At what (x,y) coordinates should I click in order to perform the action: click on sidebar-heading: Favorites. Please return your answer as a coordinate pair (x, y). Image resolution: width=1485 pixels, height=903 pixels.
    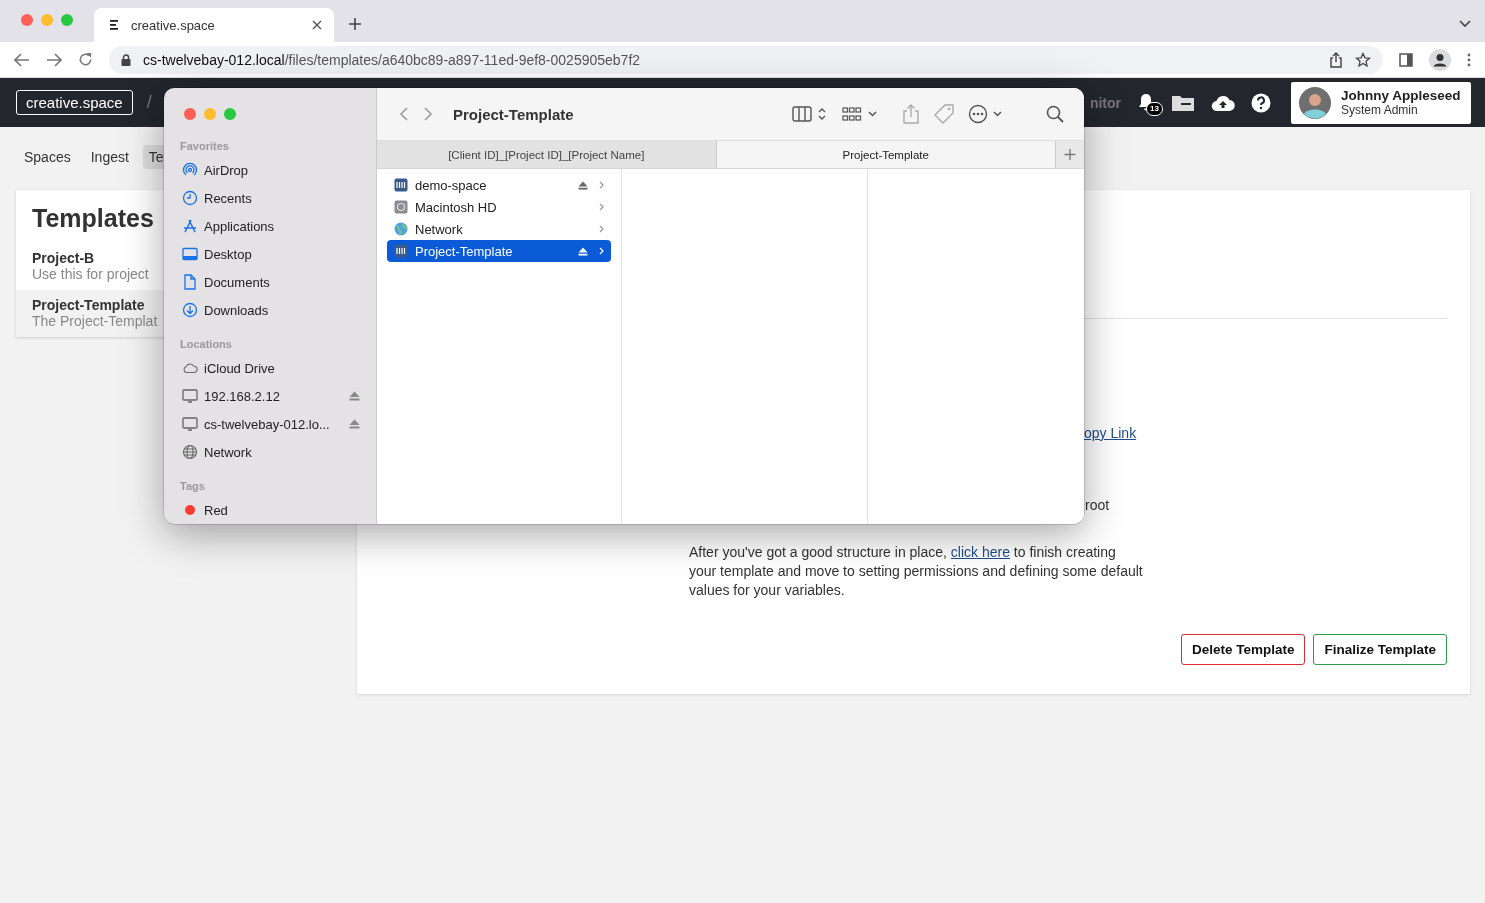
    Looking at the image, I should click on (204, 146).